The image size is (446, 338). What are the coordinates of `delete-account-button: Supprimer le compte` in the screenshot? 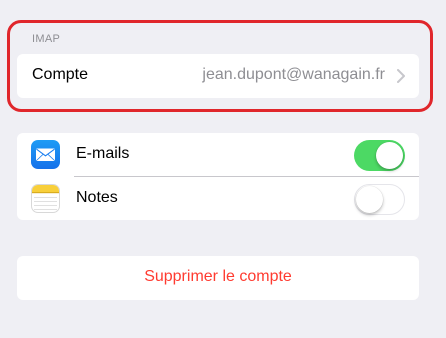 It's located at (218, 278).